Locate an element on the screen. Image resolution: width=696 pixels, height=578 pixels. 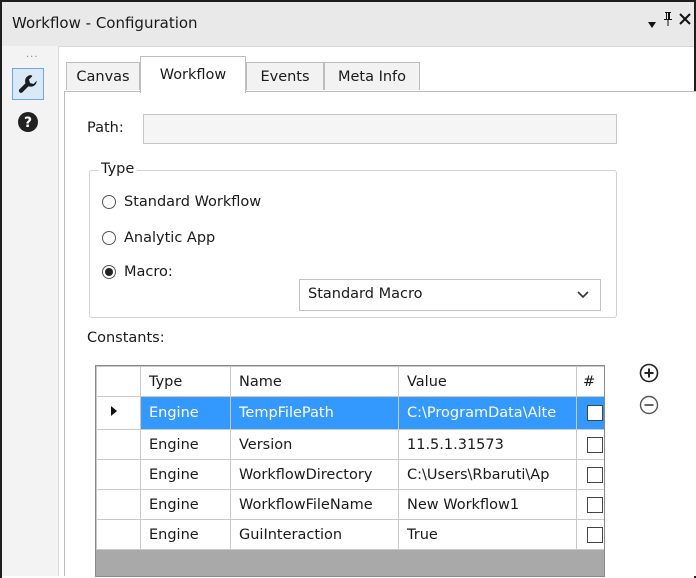
table-header-row: Type Name Value # is located at coordinates (350, 381).